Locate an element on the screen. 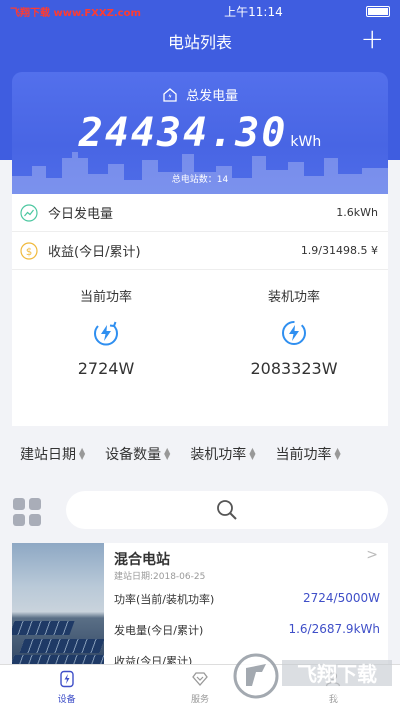 This screenshot has width=400, height=710. nav-bar: 电站列表 + is located at coordinates (200, 41).